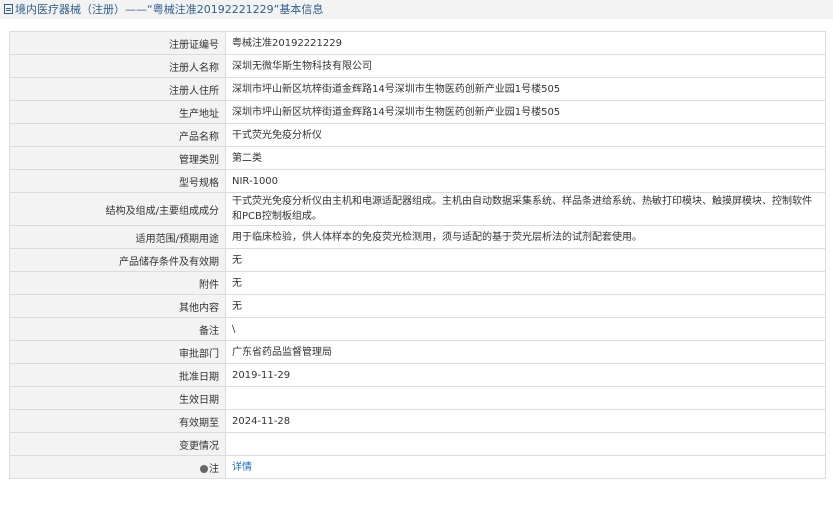 The image size is (833, 510). What do you see at coordinates (117, 237) in the screenshot?
I see `field-label: 适用范围/预期用途` at bounding box center [117, 237].